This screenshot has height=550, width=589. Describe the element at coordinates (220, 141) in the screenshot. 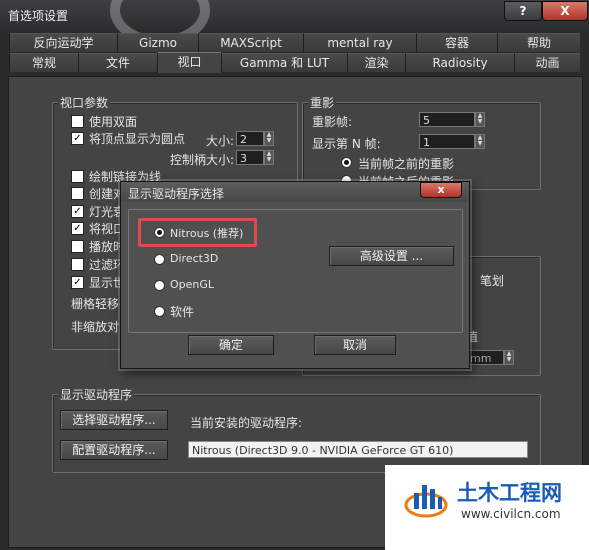

I see `size-label: 大小:` at that location.